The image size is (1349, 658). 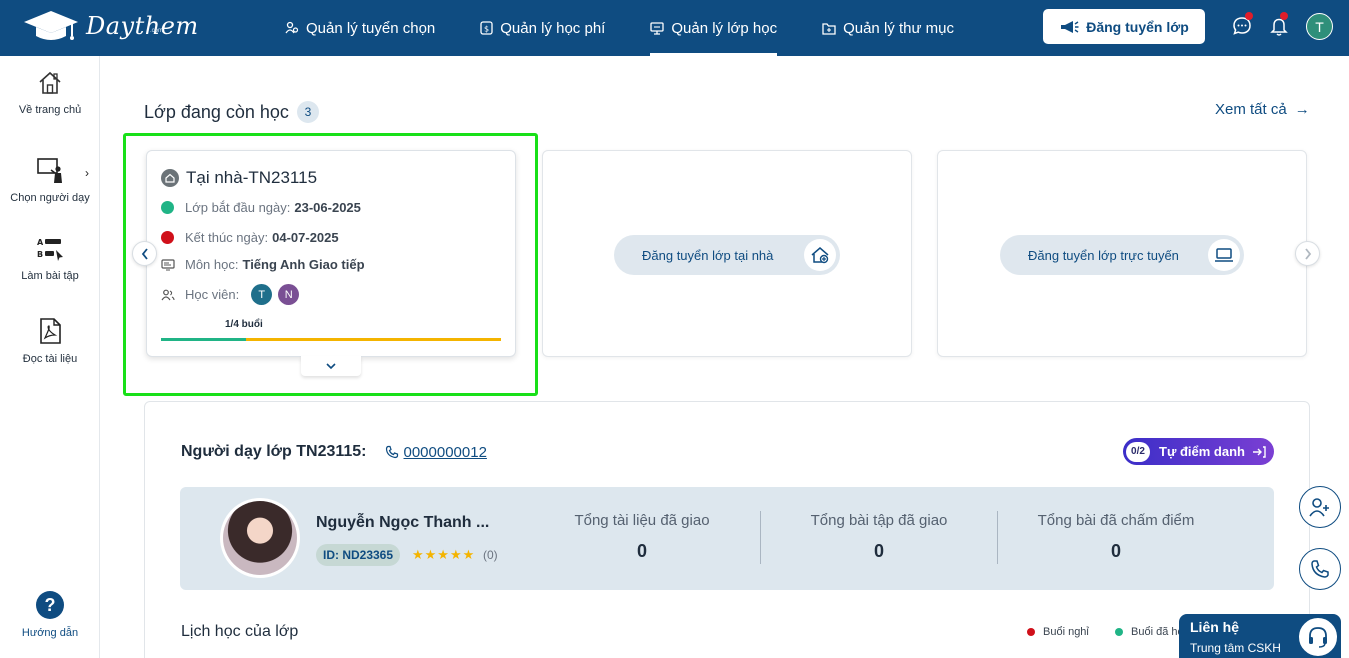 What do you see at coordinates (1138, 451) in the screenshot?
I see `attendance-count: 0/2` at bounding box center [1138, 451].